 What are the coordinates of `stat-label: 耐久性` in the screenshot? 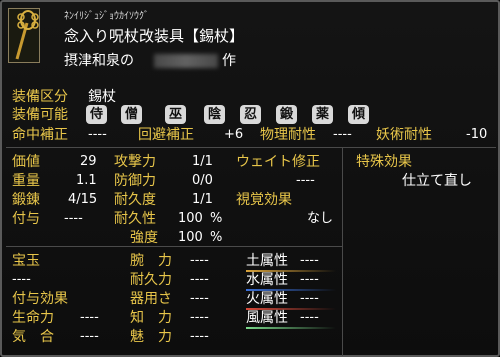 It's located at (135, 219).